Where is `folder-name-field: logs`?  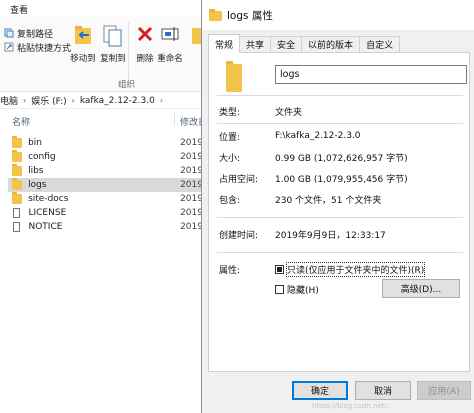 folder-name-field: logs is located at coordinates (371, 74).